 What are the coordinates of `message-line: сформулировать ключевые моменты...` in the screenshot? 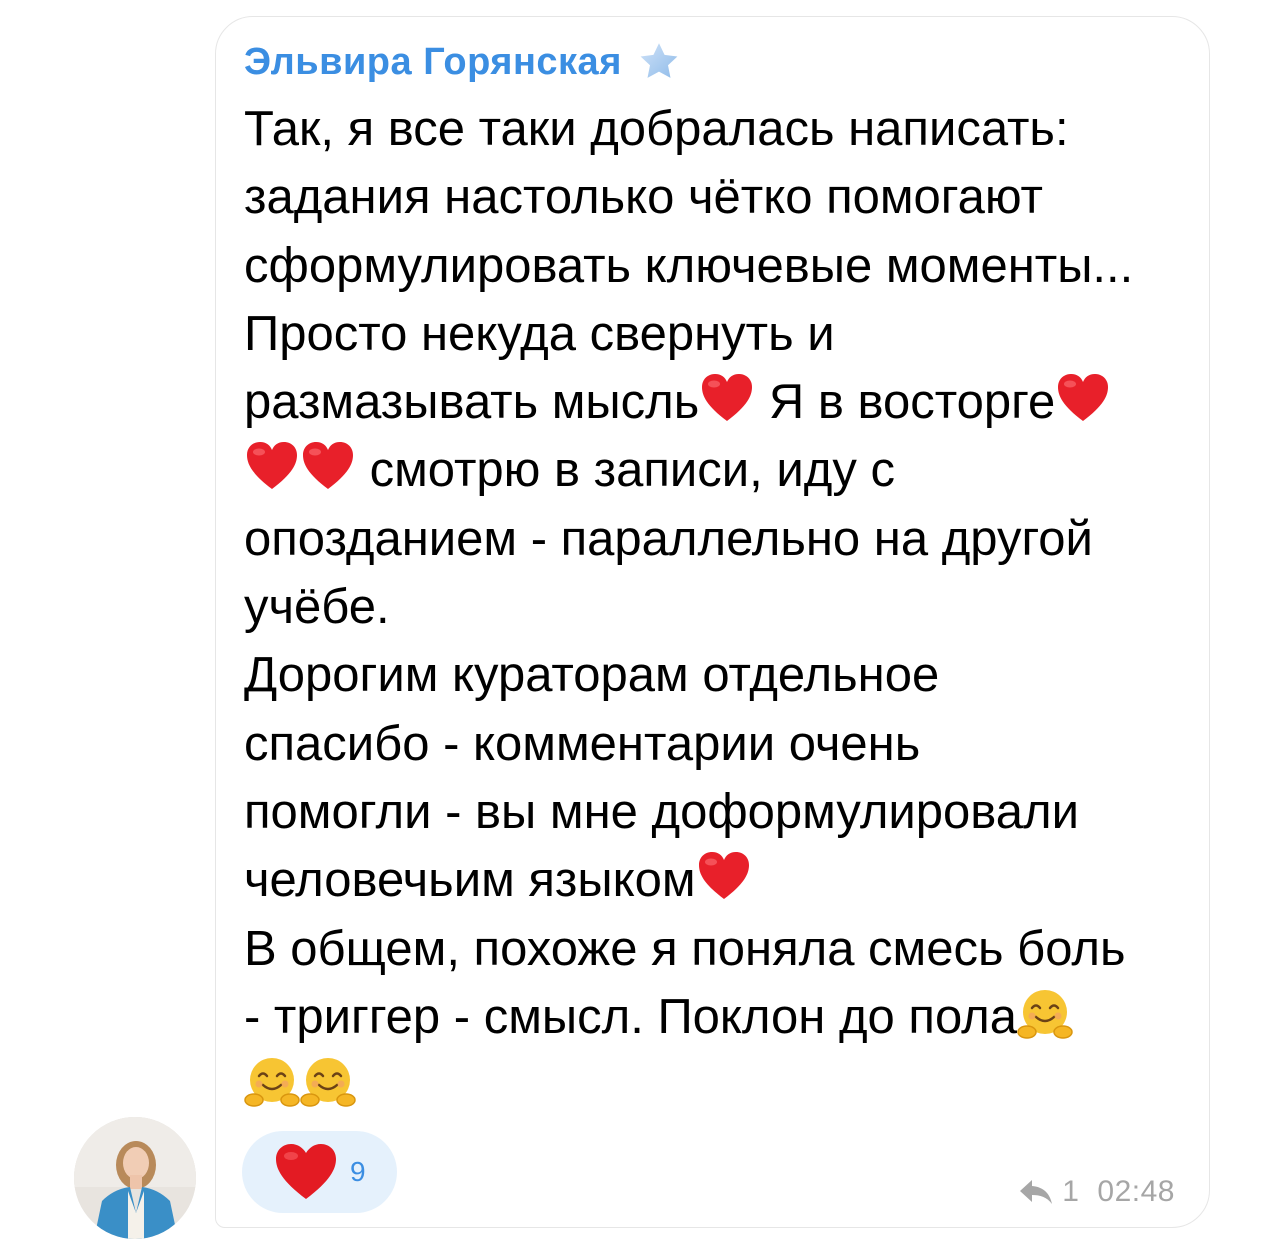 It's located at (719, 266).